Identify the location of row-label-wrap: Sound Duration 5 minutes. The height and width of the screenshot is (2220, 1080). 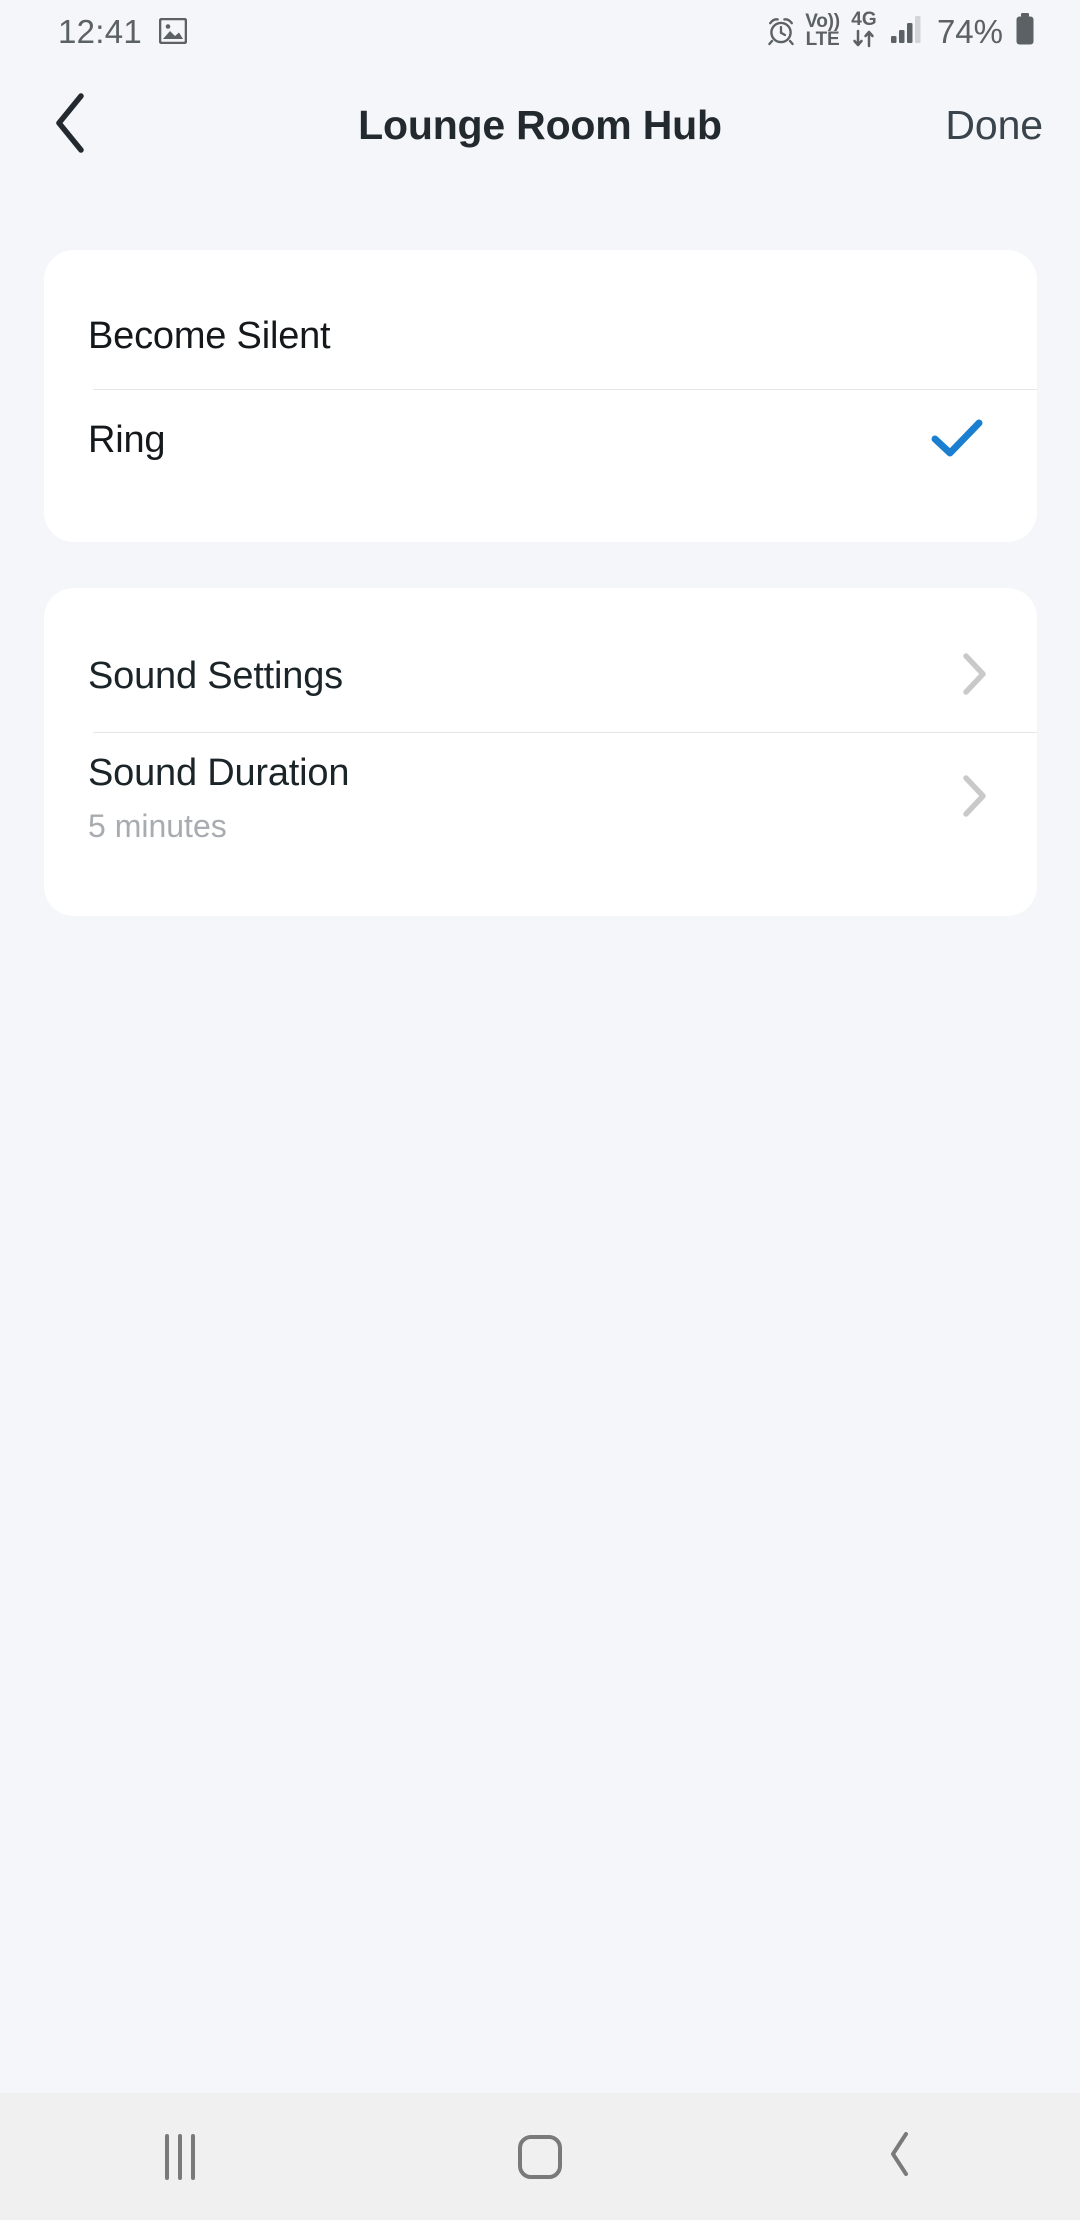
(523, 798).